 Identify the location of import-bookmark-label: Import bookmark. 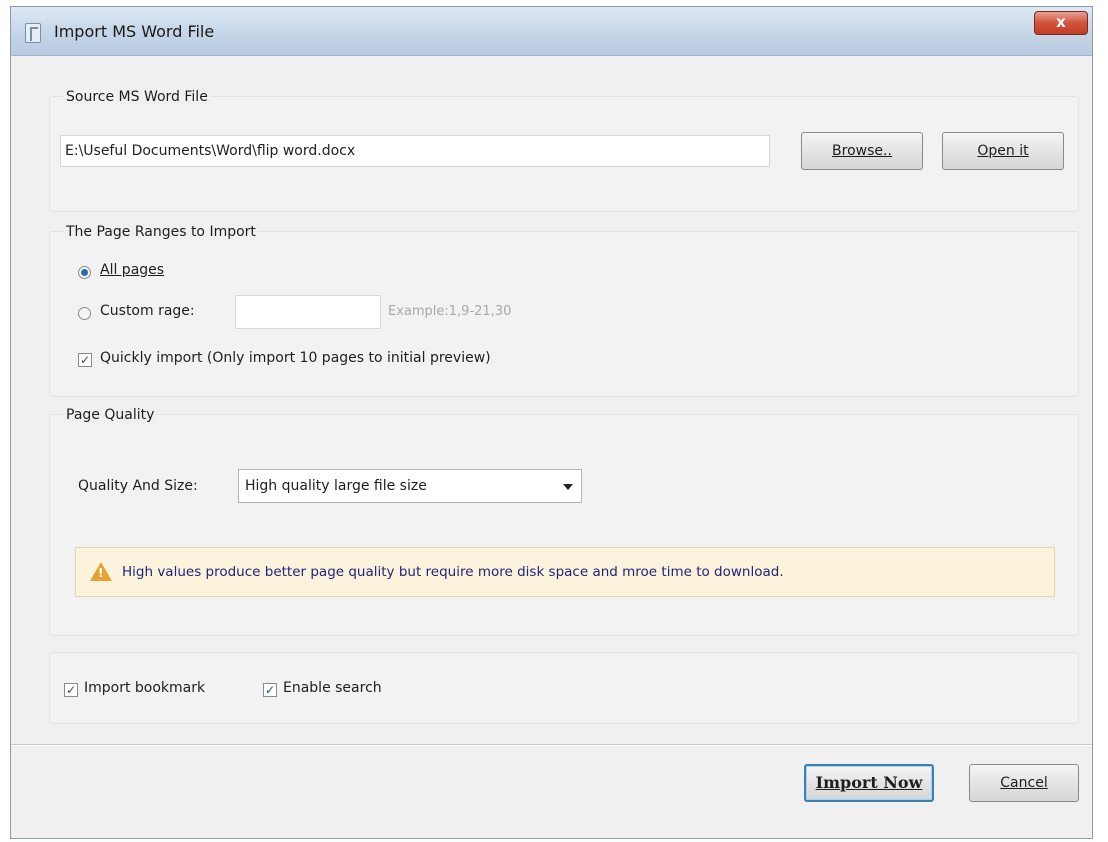
(144, 688).